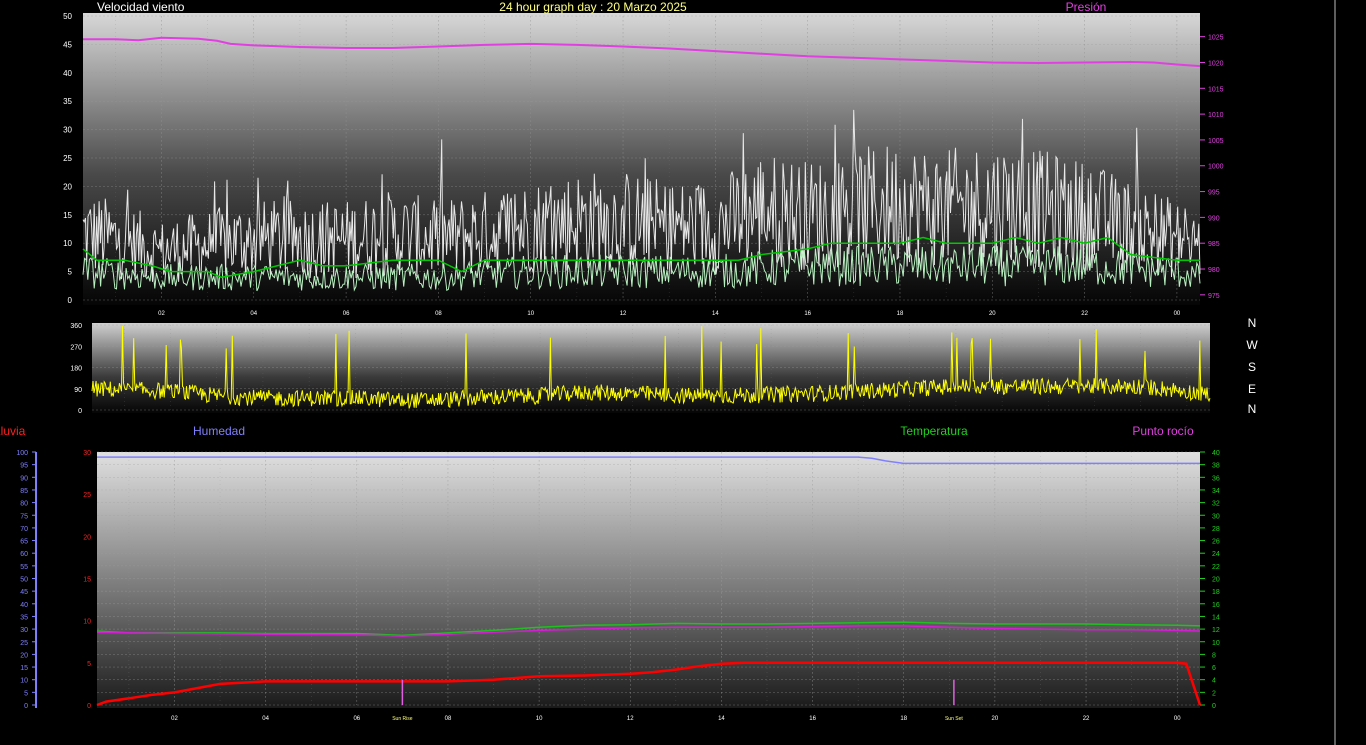  I want to click on humidity-tick-label: 45, so click(24, 592).